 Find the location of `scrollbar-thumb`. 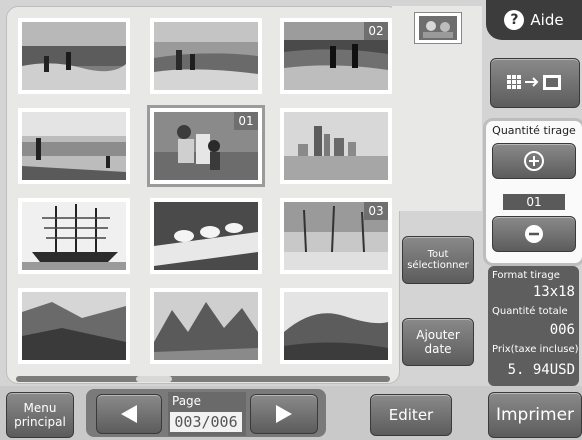

scrollbar-thumb is located at coordinates (154, 379).